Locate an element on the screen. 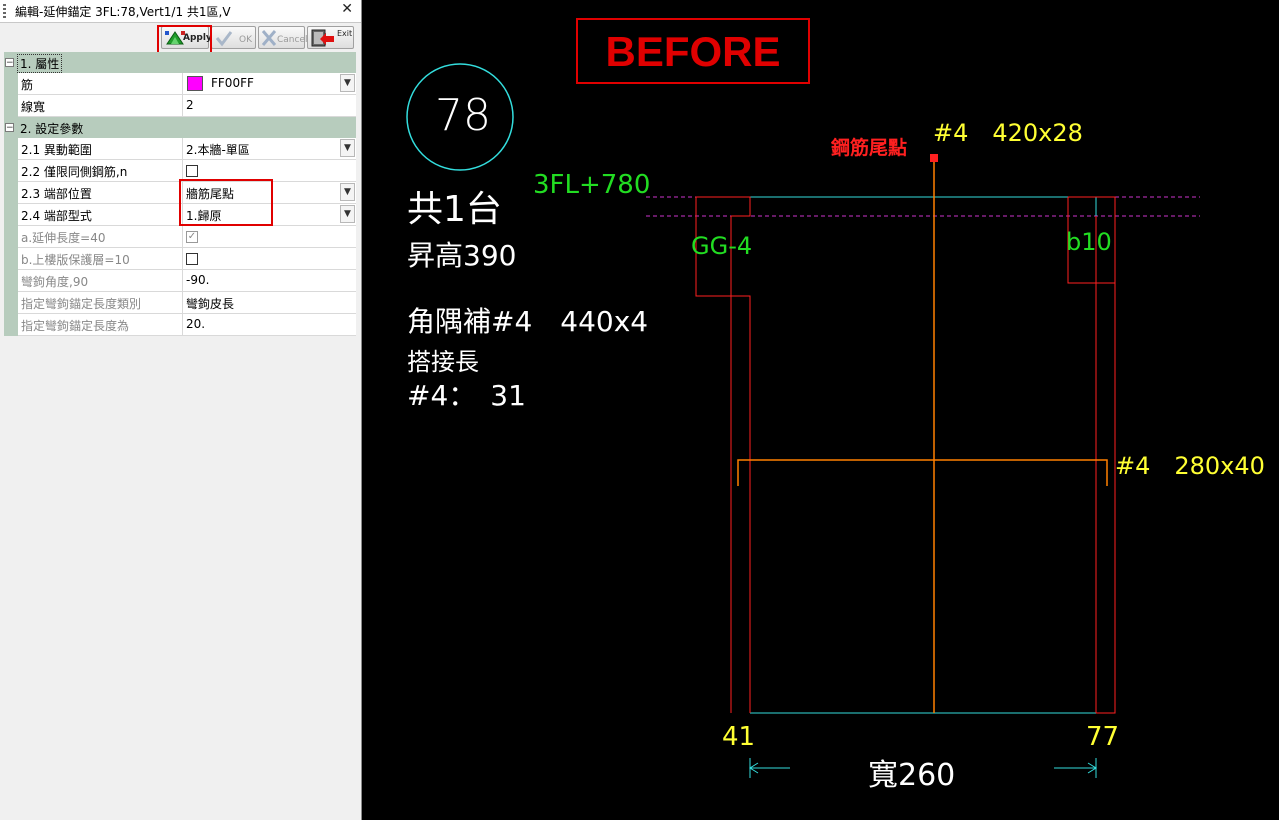 Image resolution: width=1279 pixels, height=820 pixels. property-row-range: 2.1 異動範圍 2.本牆-單區 ▼ is located at coordinates (180, 149).